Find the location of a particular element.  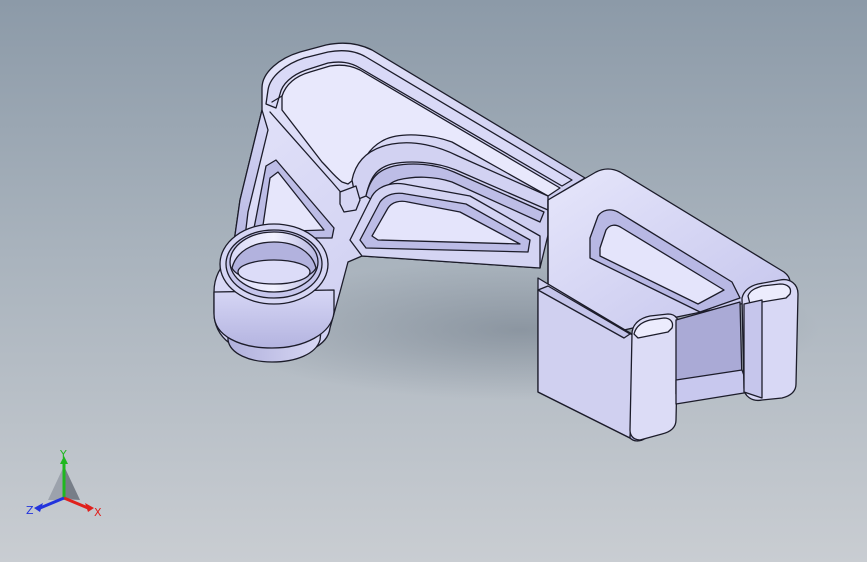

triad-pyramid-shade is located at coordinates (72, 483).